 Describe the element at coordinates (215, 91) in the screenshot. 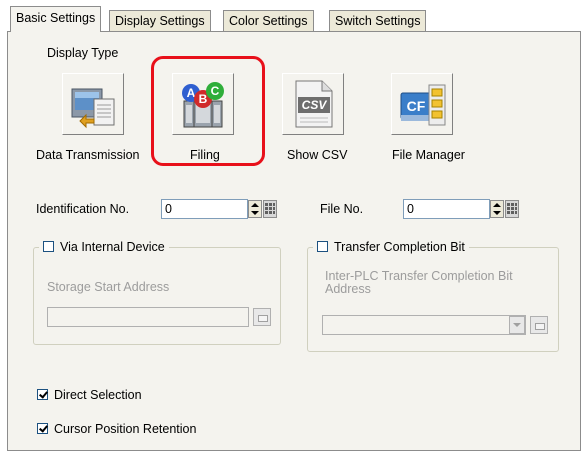

I see `svg-text: C` at that location.